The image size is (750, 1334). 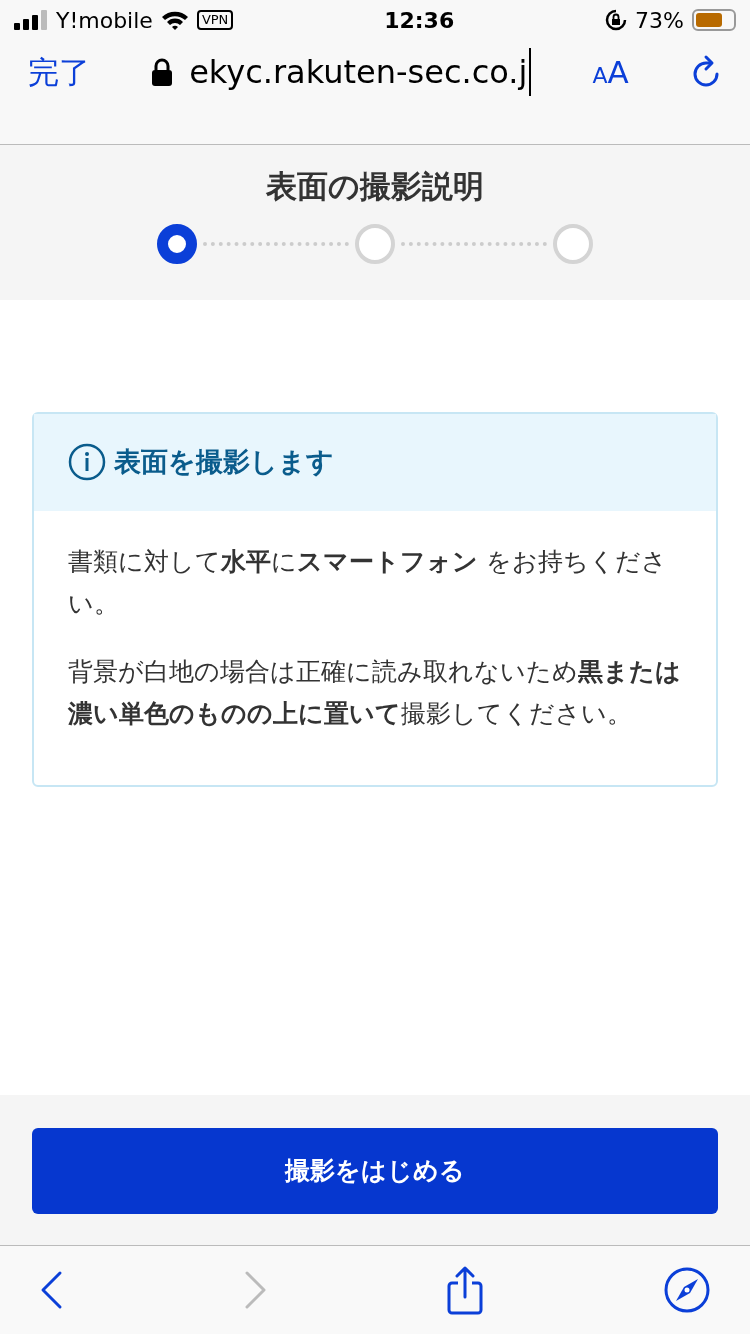 I want to click on url-text: ekyc.rakuten-sec.co.j, so click(x=360, y=72).